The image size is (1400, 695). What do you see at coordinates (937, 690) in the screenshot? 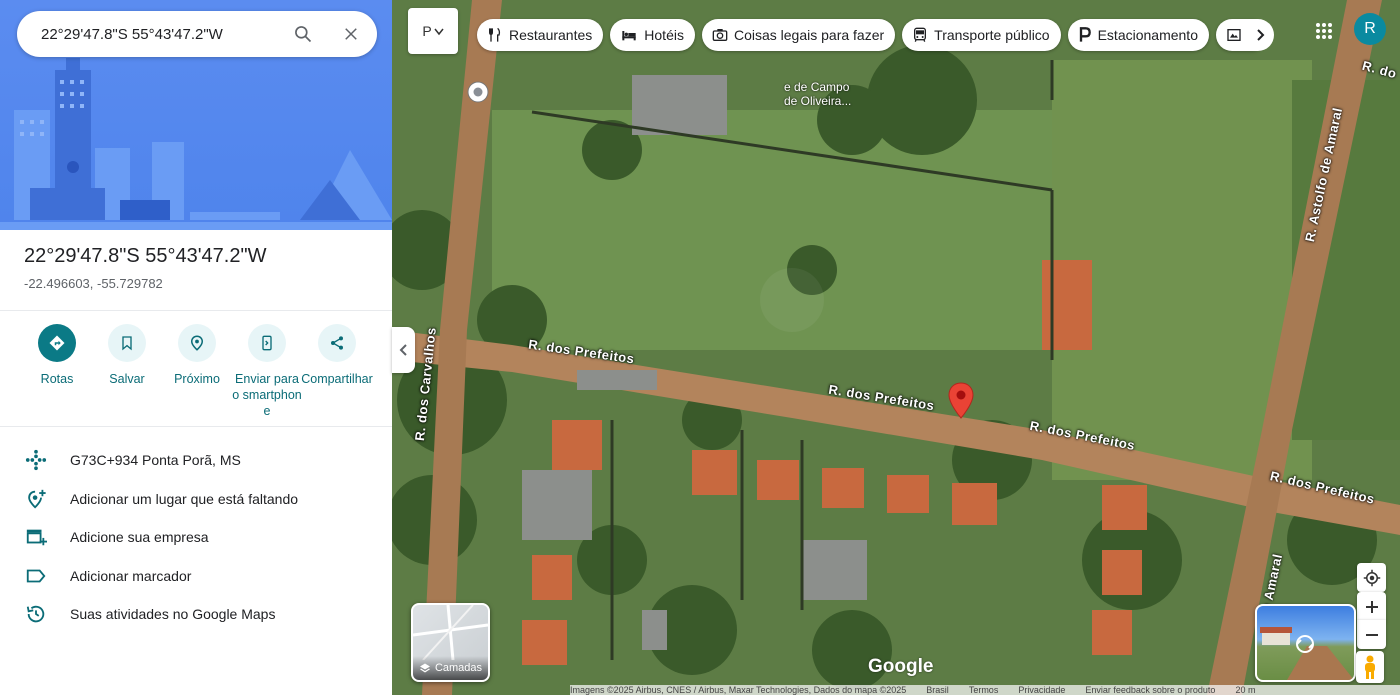
I see `footer-country: Brasil` at bounding box center [937, 690].